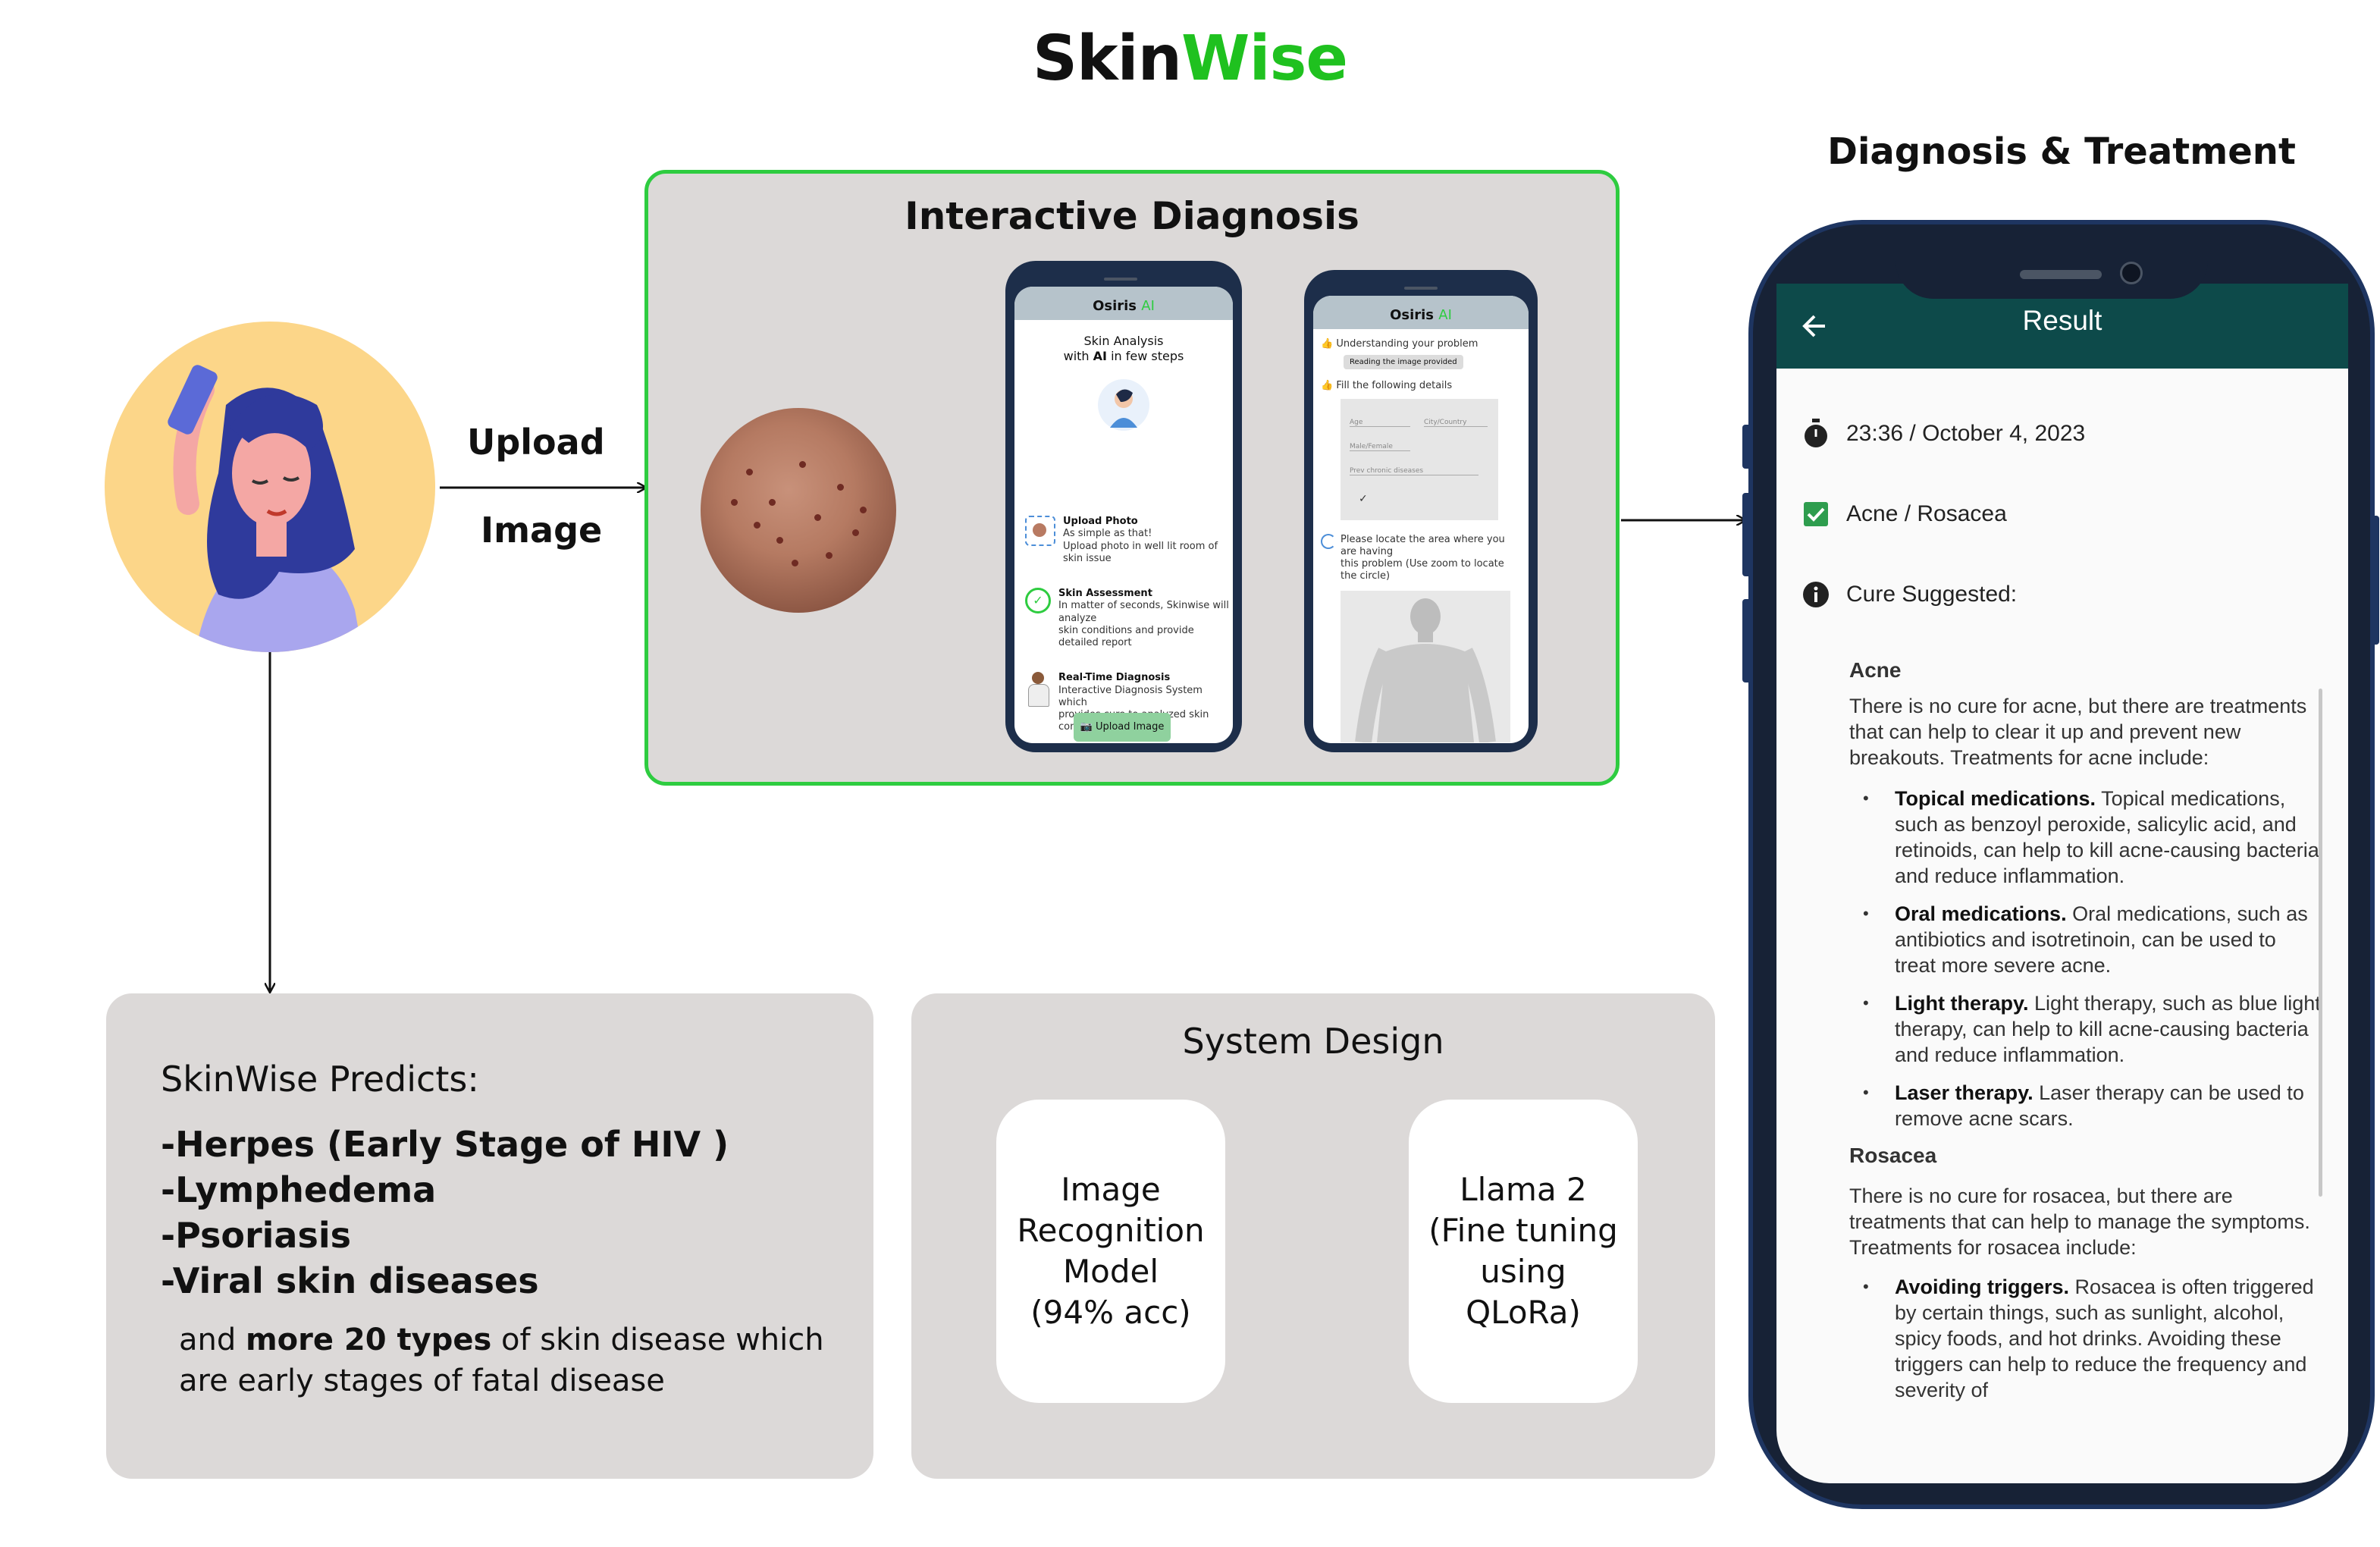 The height and width of the screenshot is (1547, 2380). Describe the element at coordinates (1414, 471) in the screenshot. I see `prev-diseases-field: Prev chronic diseases` at that location.